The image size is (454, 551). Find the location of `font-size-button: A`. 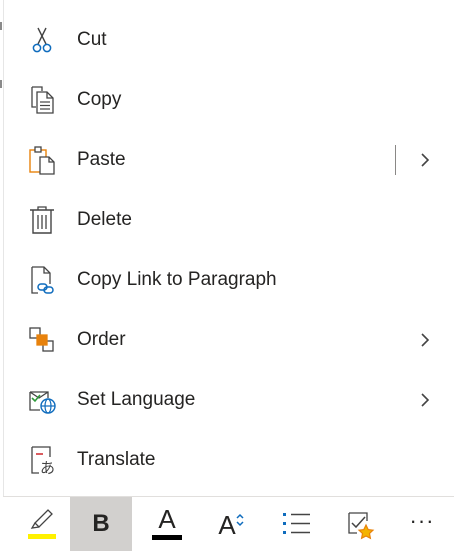

font-size-button: A is located at coordinates (233, 524).